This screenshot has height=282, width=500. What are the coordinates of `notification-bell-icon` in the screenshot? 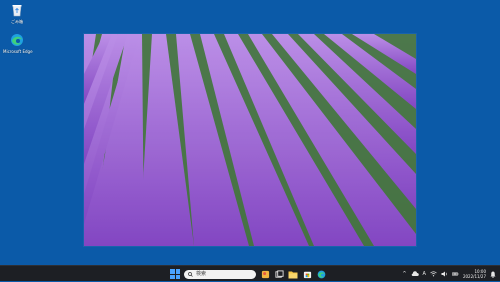 It's located at (493, 274).